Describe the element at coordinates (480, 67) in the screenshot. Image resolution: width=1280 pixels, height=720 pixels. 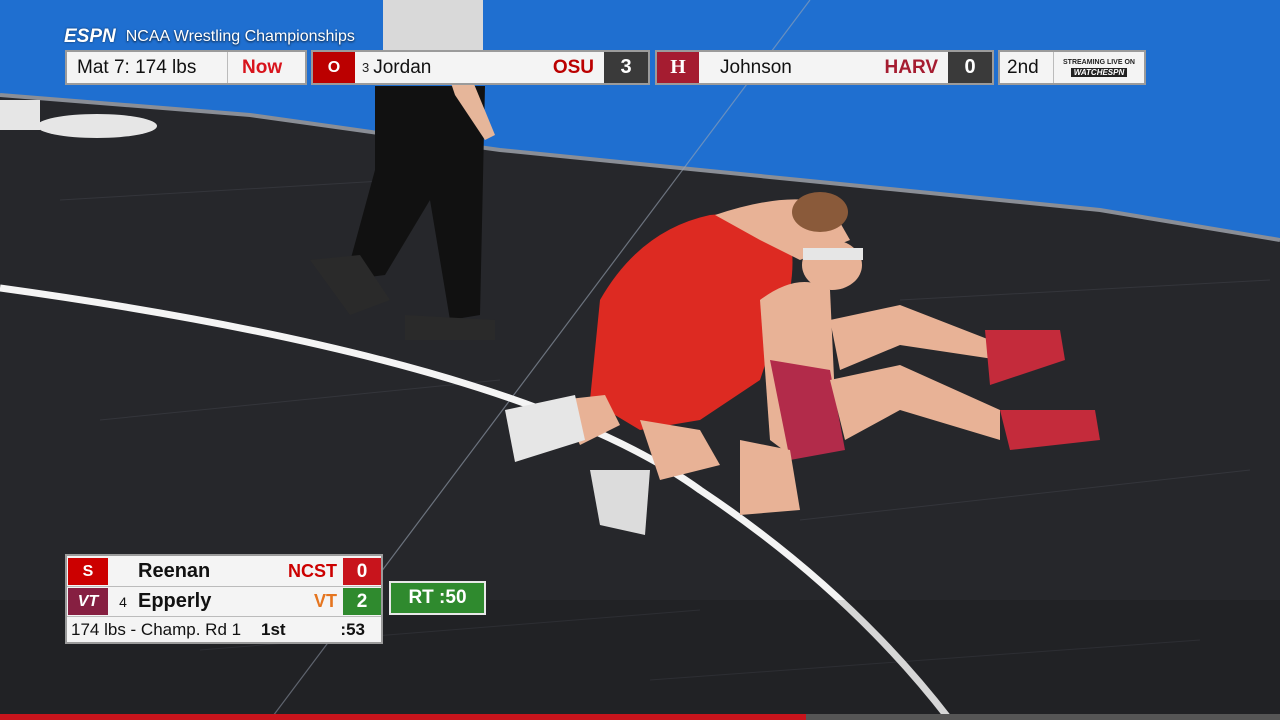
I see `featured-wrestler-1: O 3 Jordan OSU 3` at that location.